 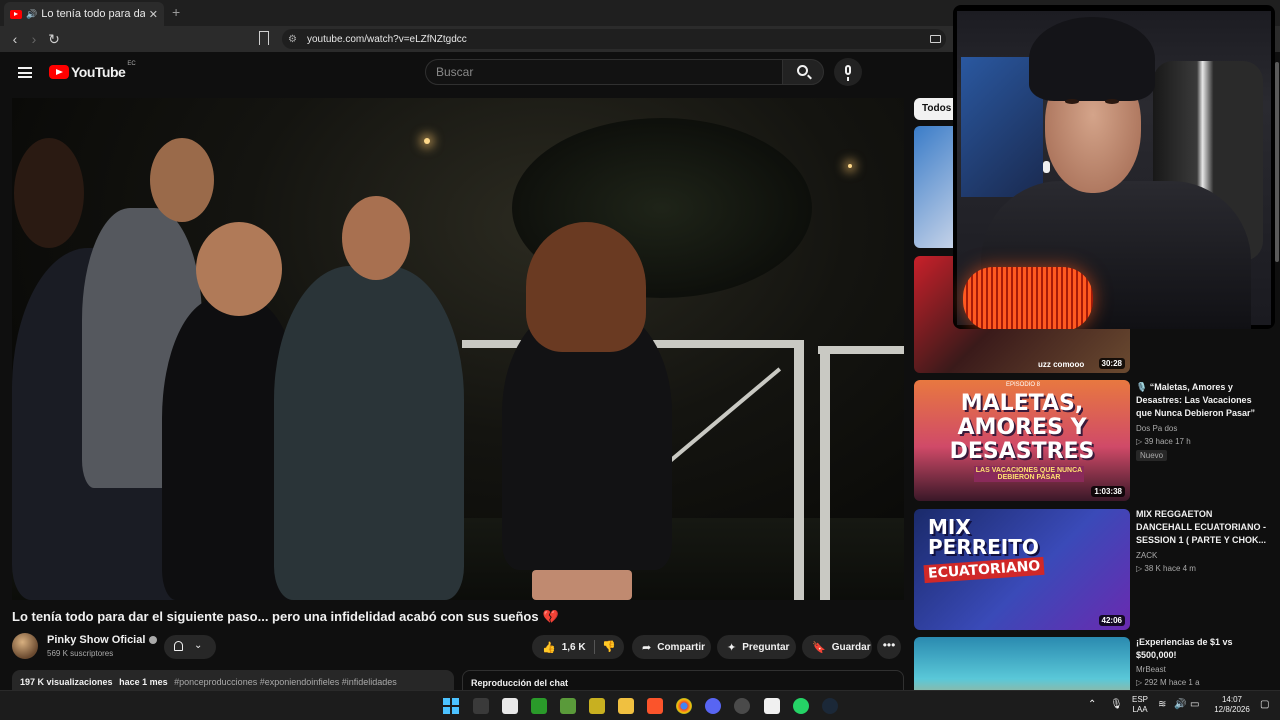 I want to click on bookmark-icon, so click(x=264, y=40).